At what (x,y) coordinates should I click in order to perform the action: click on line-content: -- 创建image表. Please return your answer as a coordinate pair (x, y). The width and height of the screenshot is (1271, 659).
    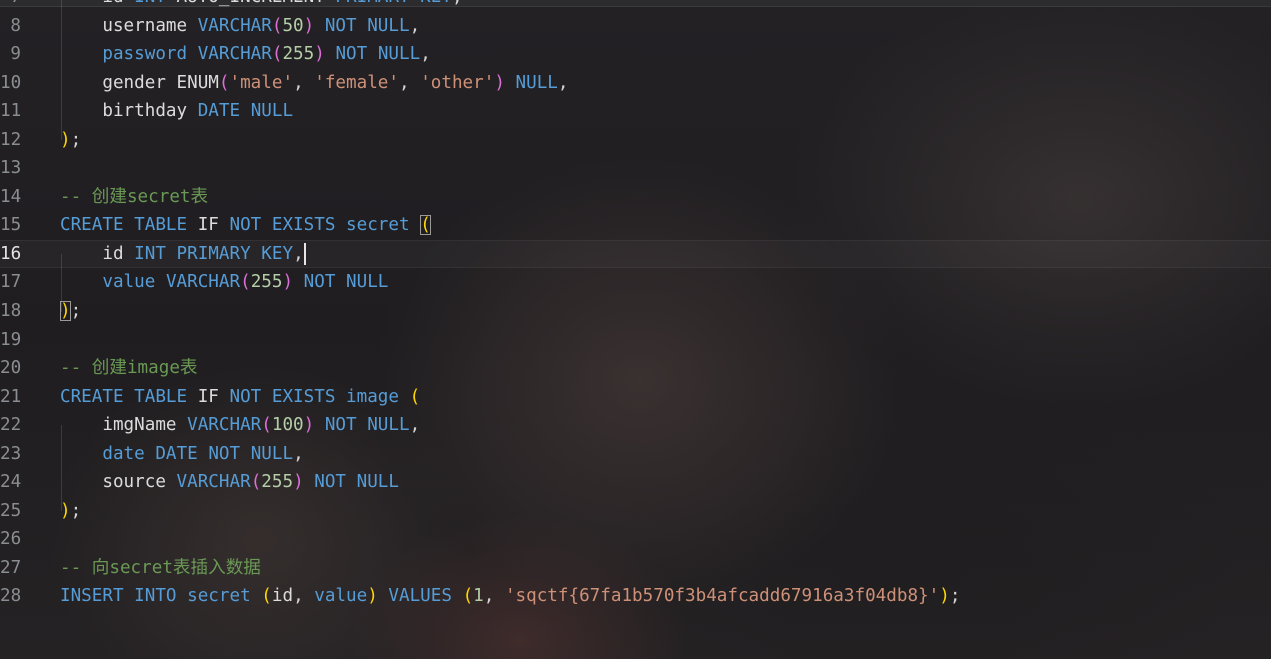
    Looking at the image, I should click on (129, 368).